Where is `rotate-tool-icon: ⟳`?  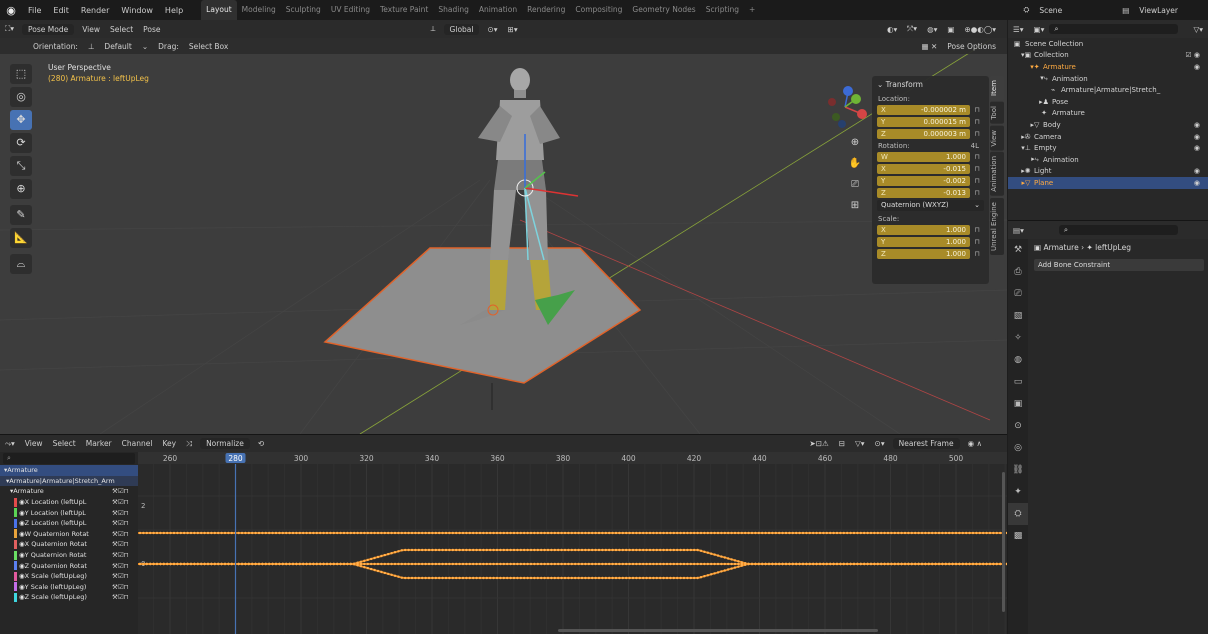
rotate-tool-icon: ⟳ is located at coordinates (21, 143).